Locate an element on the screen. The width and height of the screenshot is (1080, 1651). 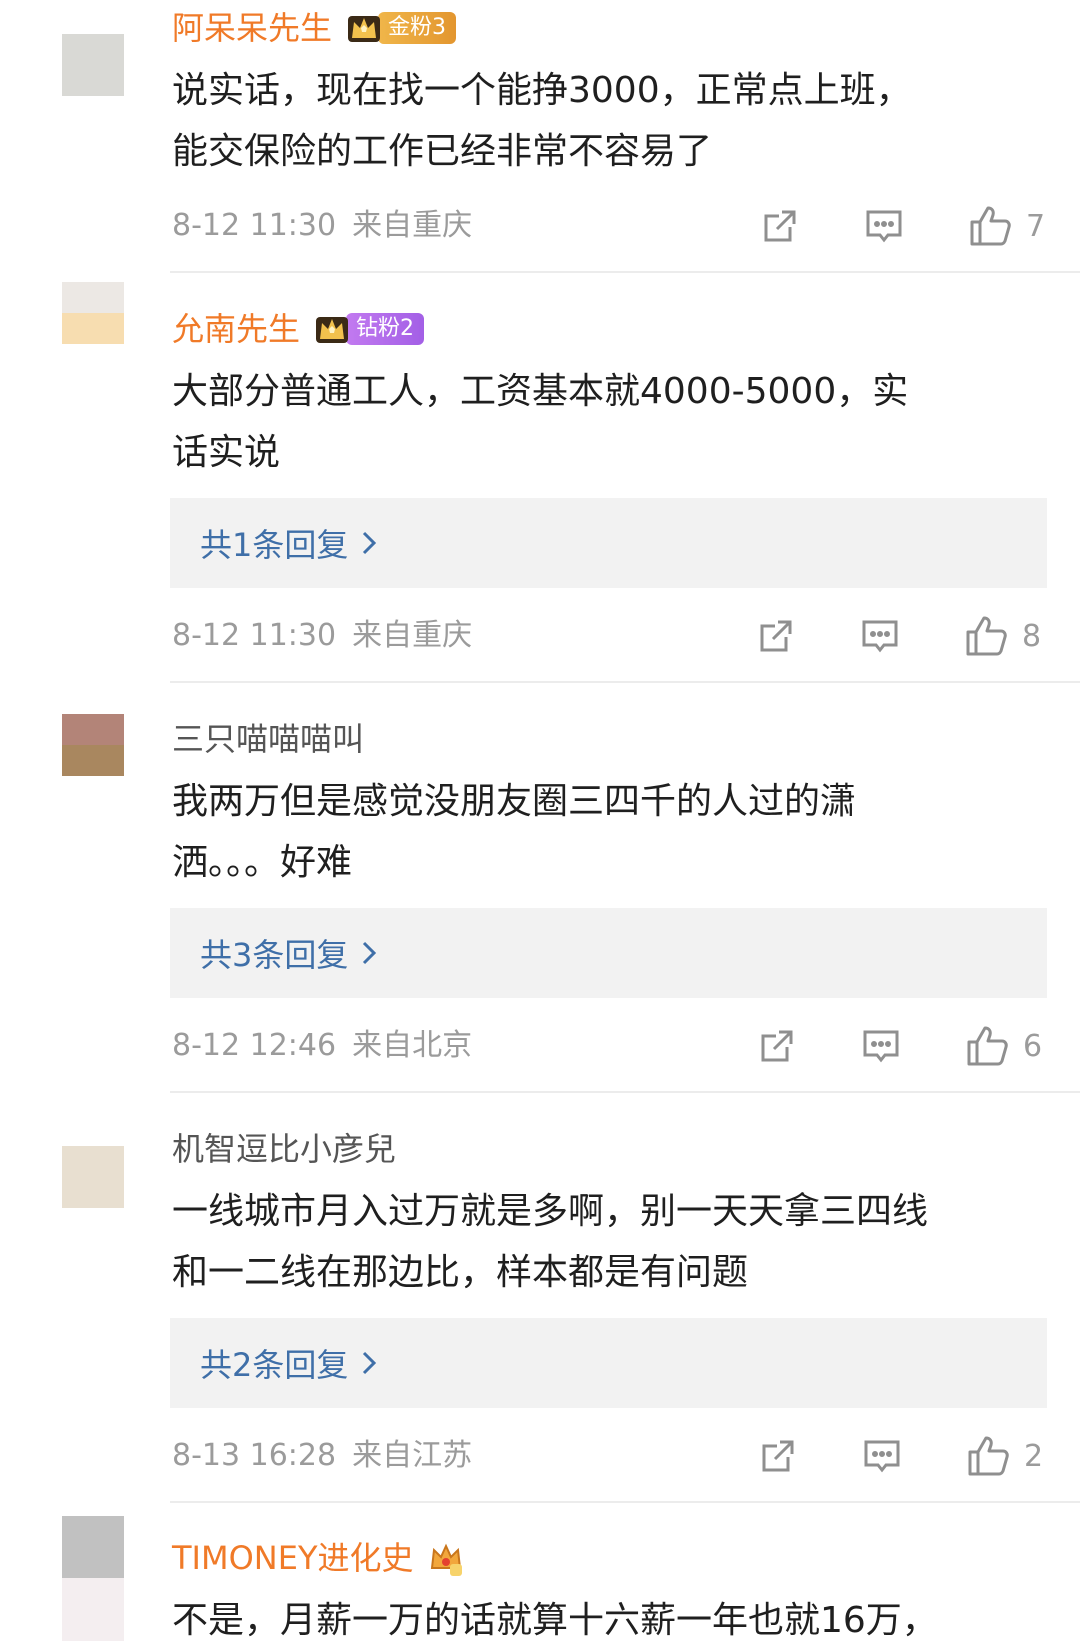
like-count: 6 is located at coordinates (1033, 1046).